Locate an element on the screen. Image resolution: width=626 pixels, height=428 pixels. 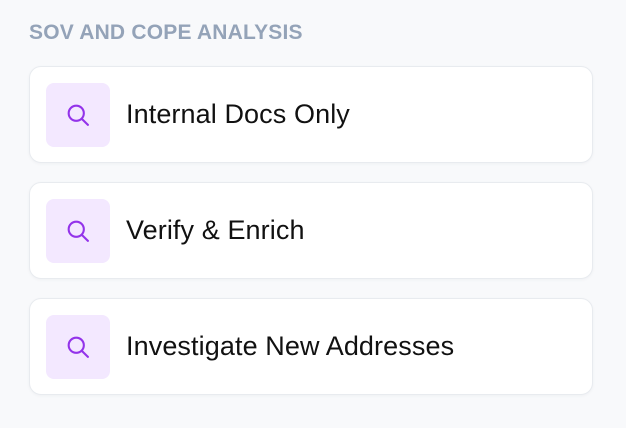
option-label: Internal Docs Only is located at coordinates (238, 114).